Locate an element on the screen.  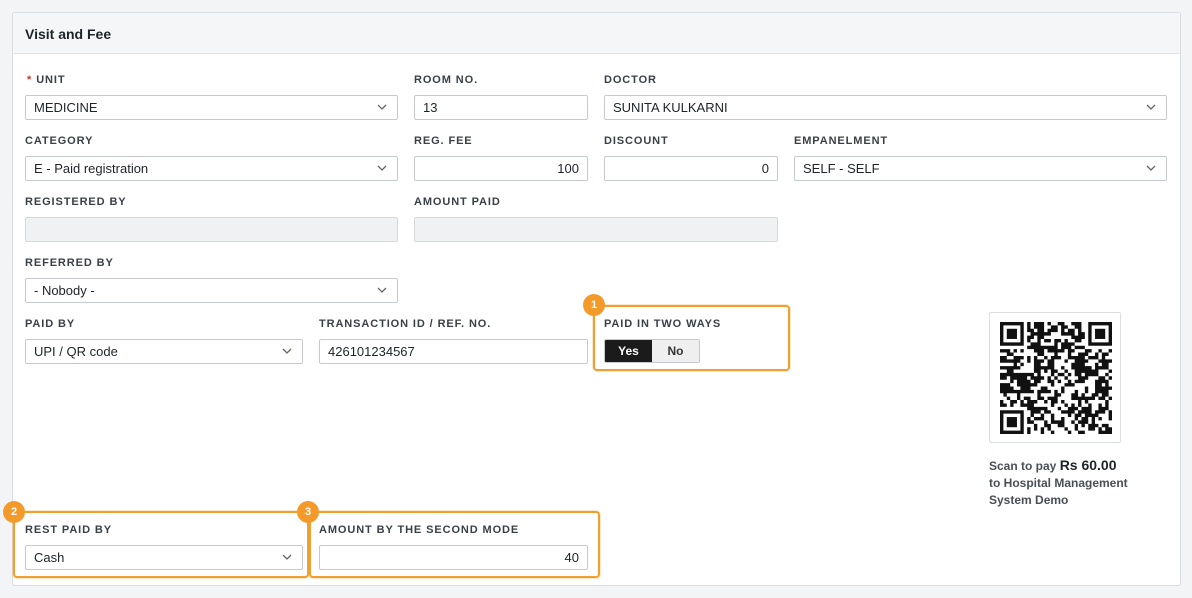
panel-title: Visit and Fee is located at coordinates (68, 34).